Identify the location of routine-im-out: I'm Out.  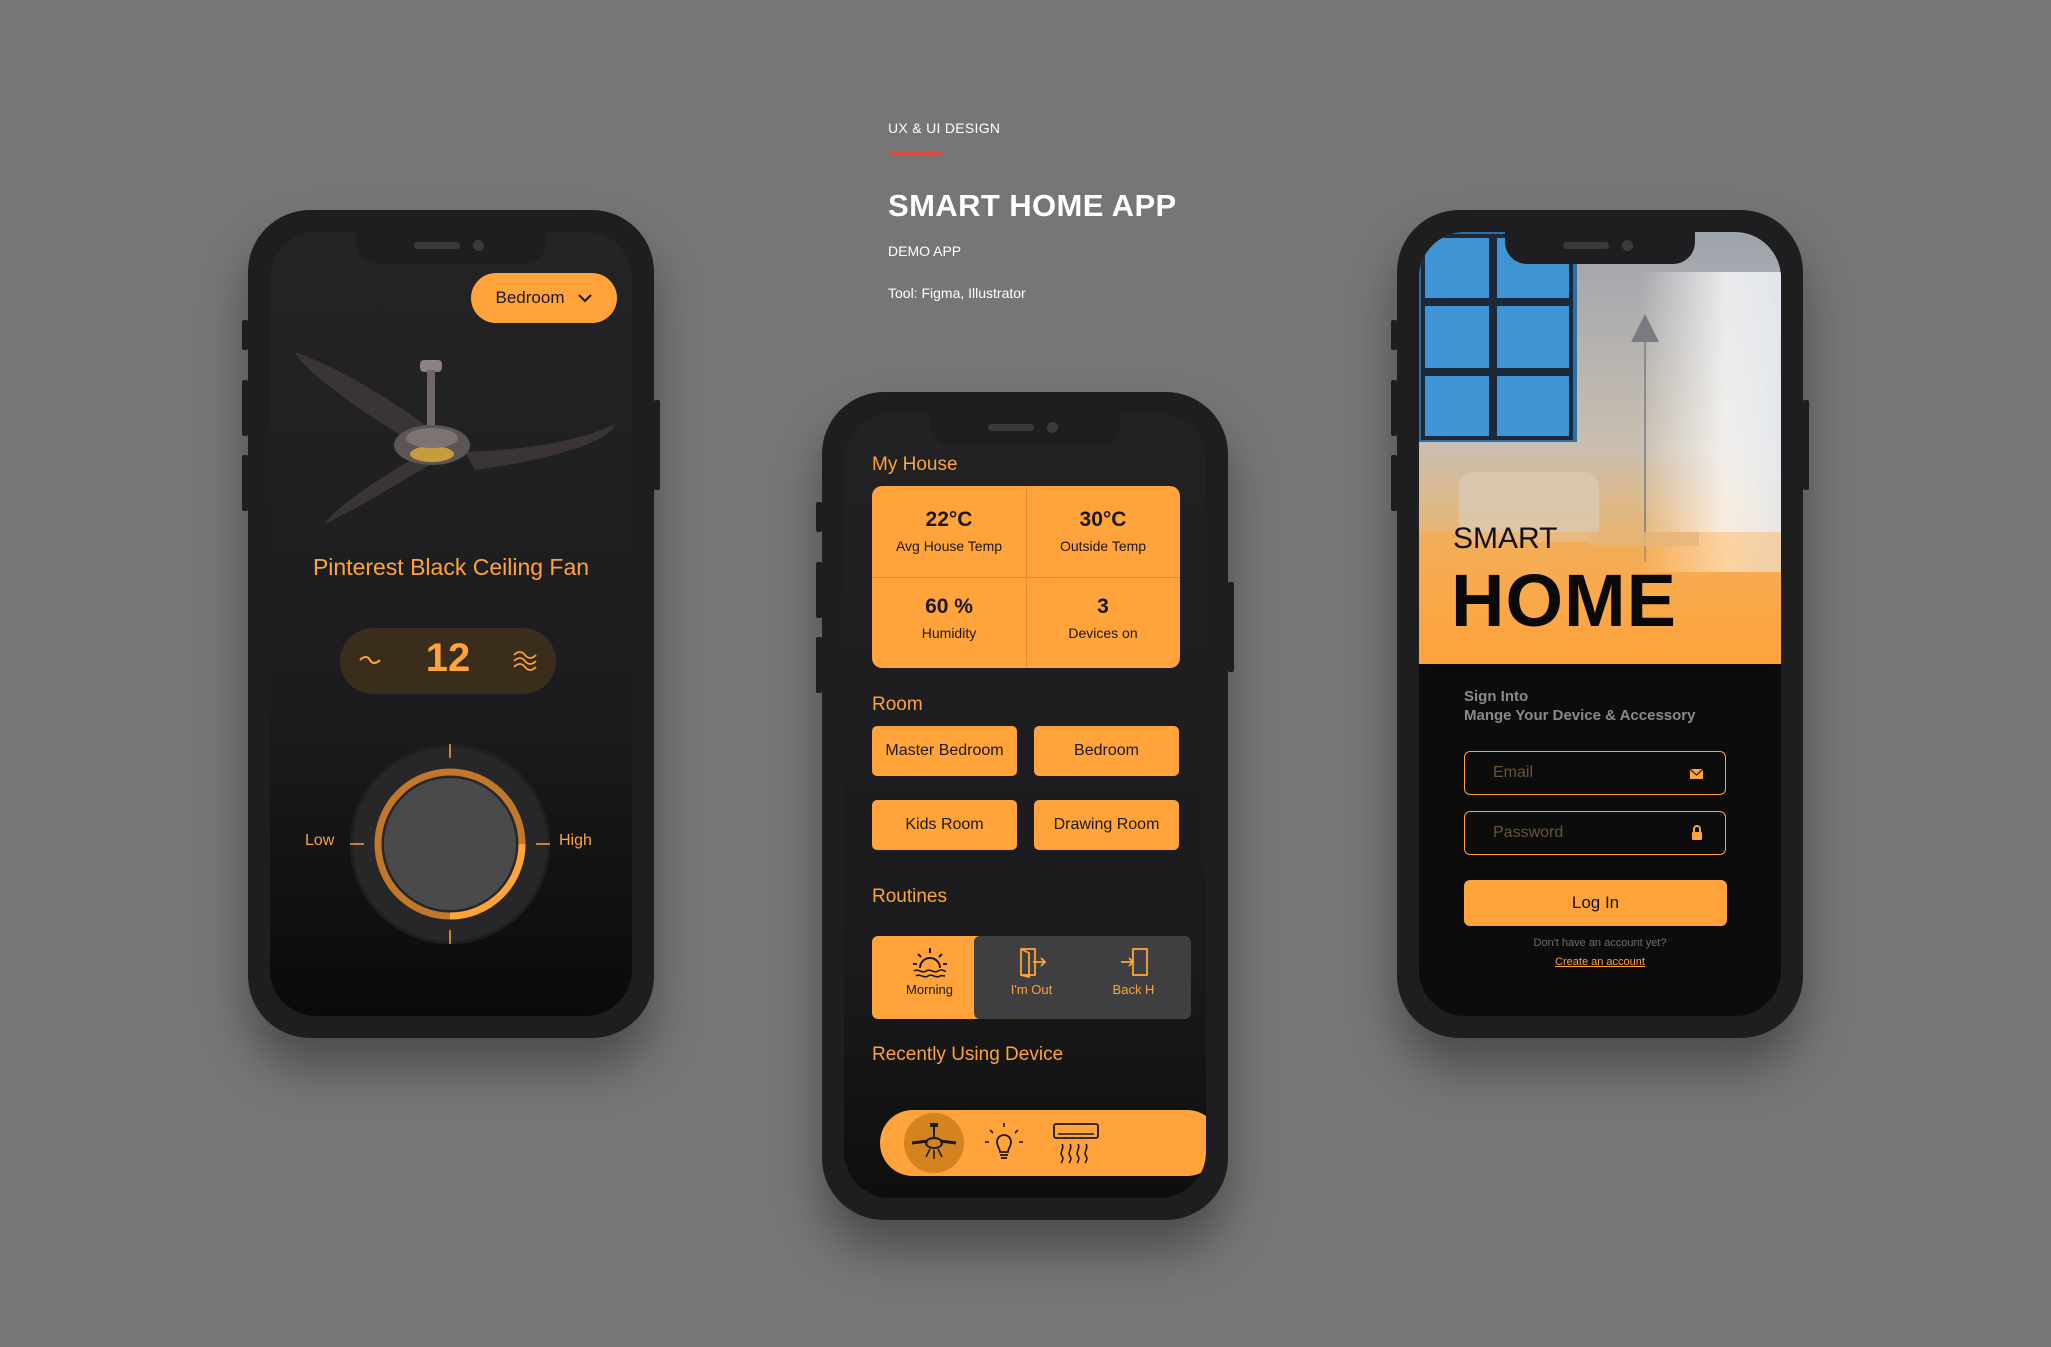
(1031, 977).